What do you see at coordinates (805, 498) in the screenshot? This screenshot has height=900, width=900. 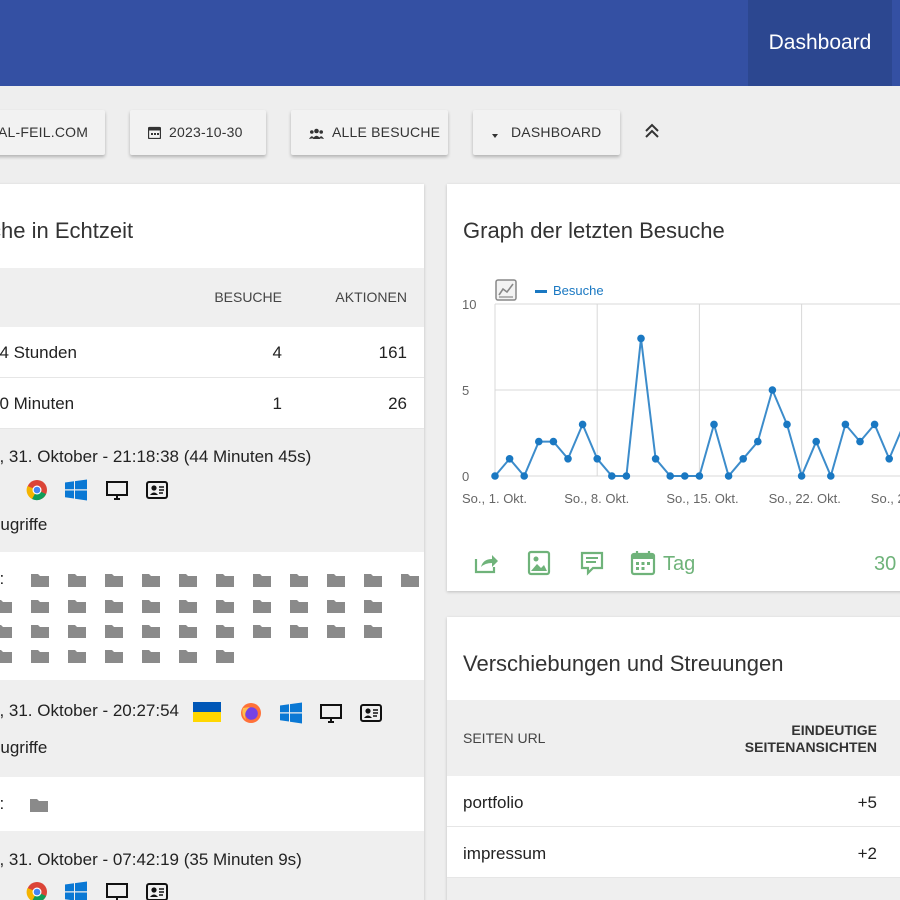 I see `x-tick-label: So., 22. Okt.` at bounding box center [805, 498].